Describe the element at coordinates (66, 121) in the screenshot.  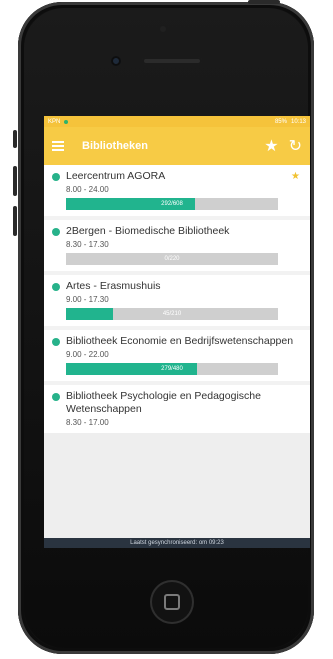
I see `signal-icon` at that location.